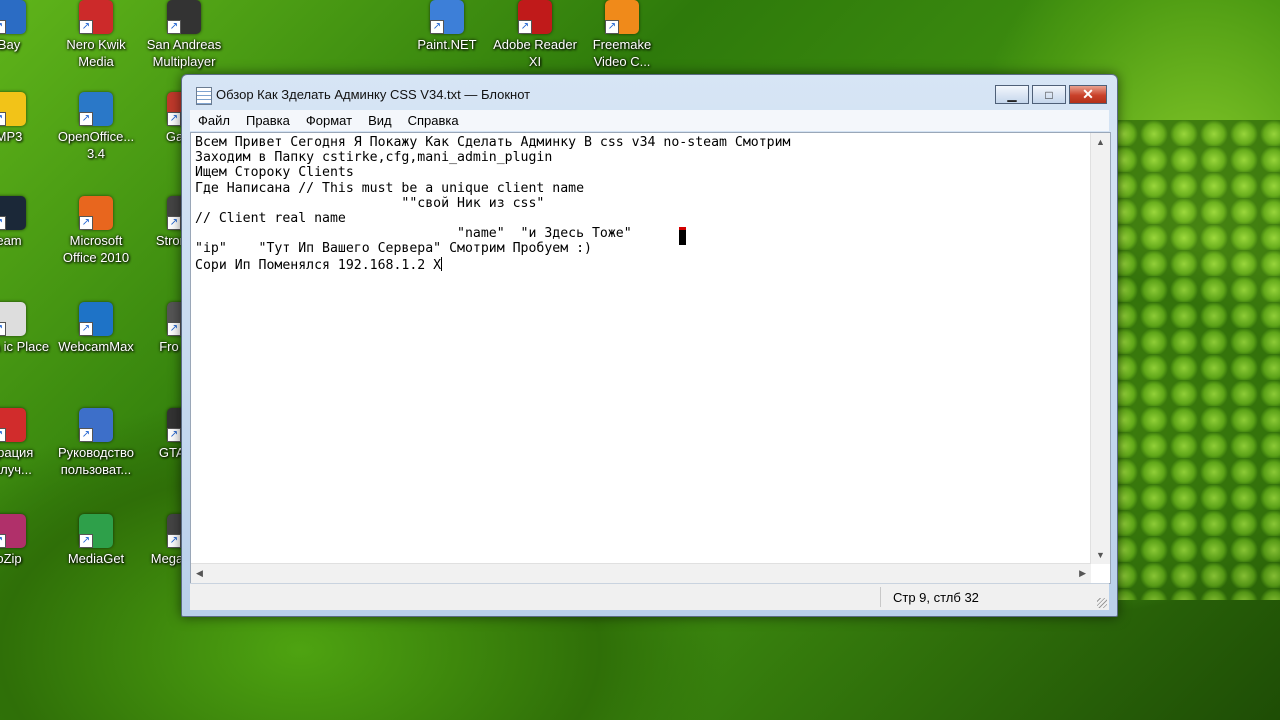 This screenshot has width=1280, height=720. I want to click on menu-edit: Правка, so click(268, 120).